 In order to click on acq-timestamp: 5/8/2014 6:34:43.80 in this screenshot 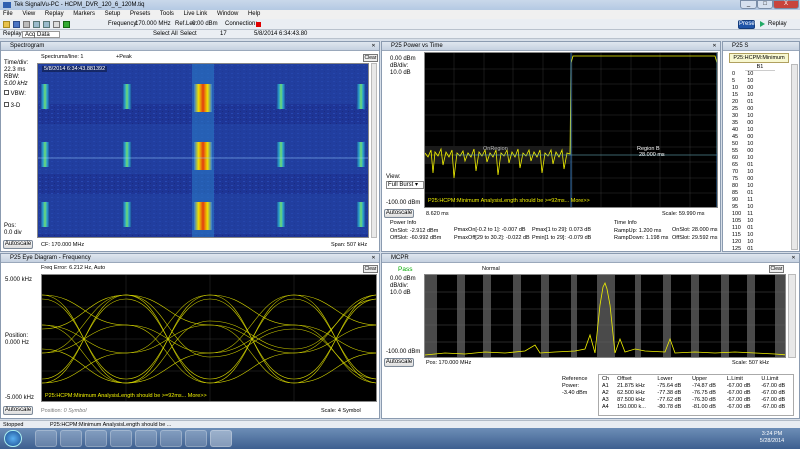, I will do `click(281, 34)`.